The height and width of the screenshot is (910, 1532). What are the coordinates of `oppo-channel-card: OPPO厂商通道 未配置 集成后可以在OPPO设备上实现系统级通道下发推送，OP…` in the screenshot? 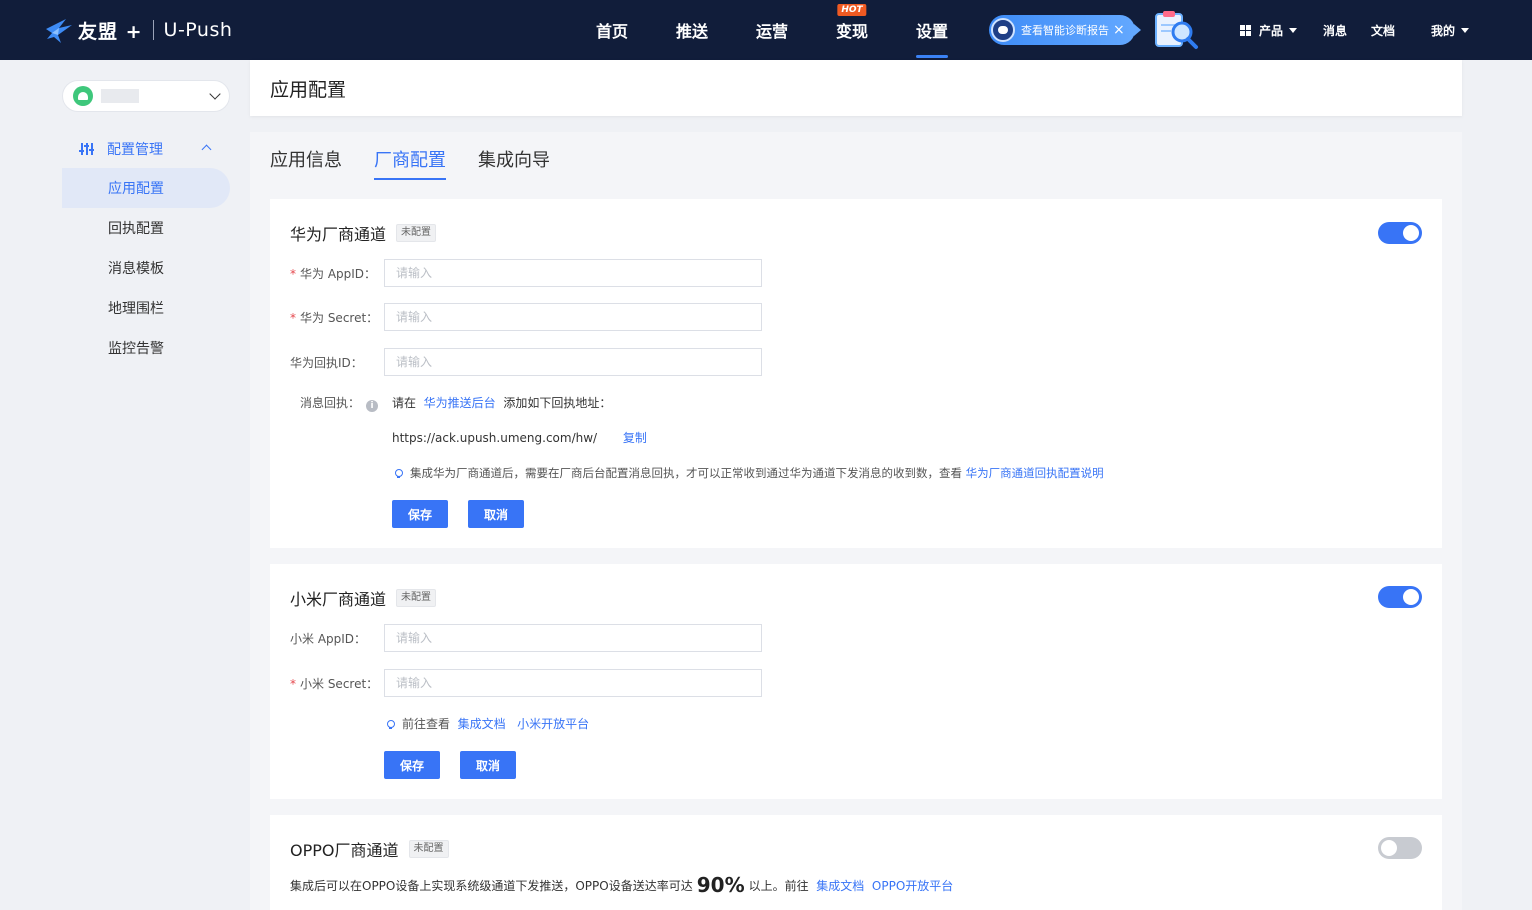 It's located at (856, 862).